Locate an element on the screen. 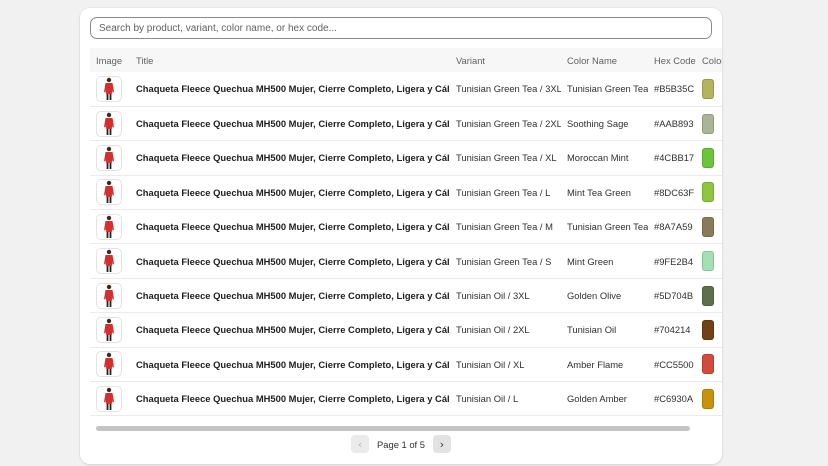 The image size is (828, 466). variant-cell: Tunisian Oil / L is located at coordinates (505, 399).